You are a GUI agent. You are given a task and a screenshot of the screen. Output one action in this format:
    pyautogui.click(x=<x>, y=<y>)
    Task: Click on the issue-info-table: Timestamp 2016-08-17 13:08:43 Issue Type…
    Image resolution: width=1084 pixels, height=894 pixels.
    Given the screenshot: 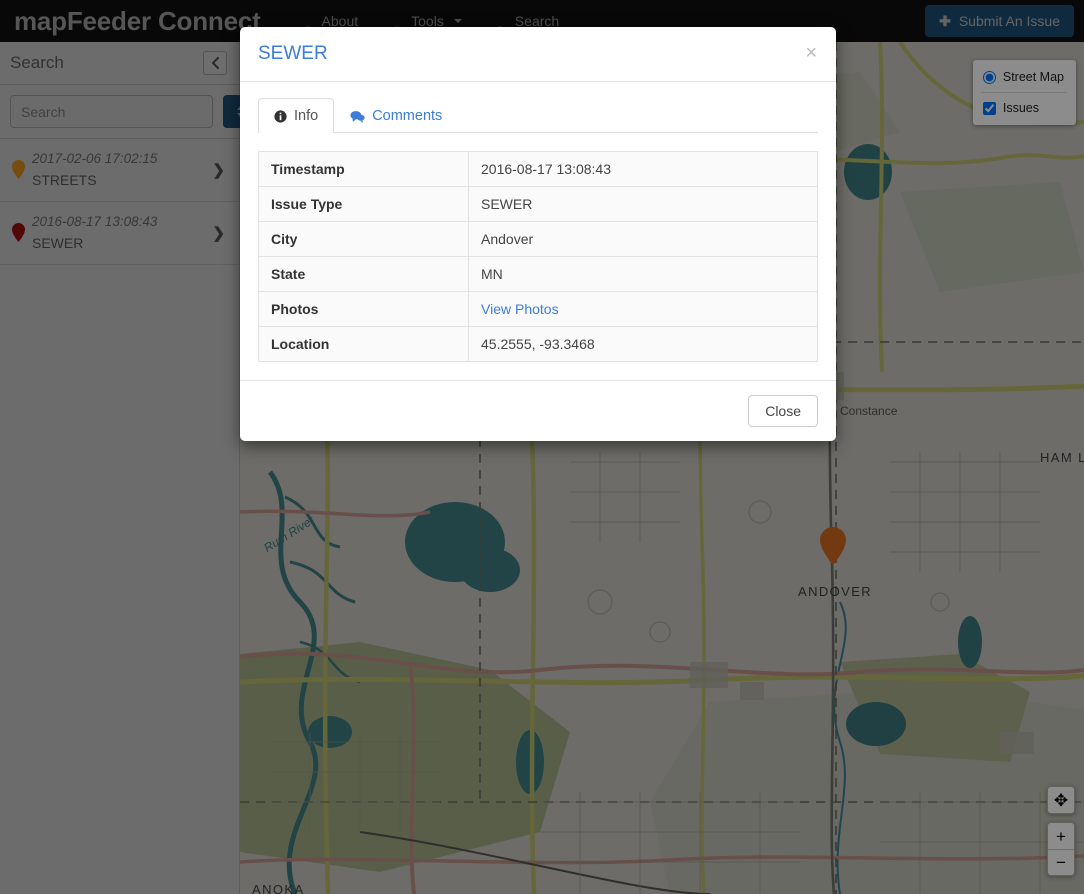 What is the action you would take?
    pyautogui.click(x=538, y=256)
    